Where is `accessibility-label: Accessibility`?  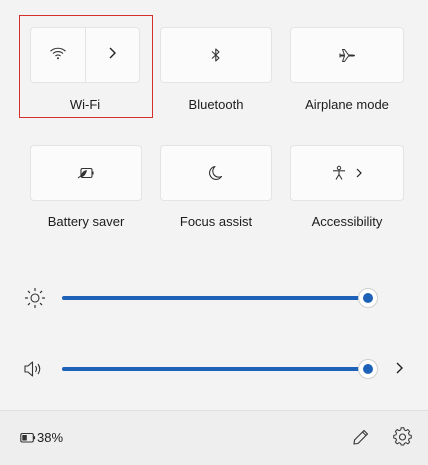
accessibility-label: Accessibility is located at coordinates (347, 221).